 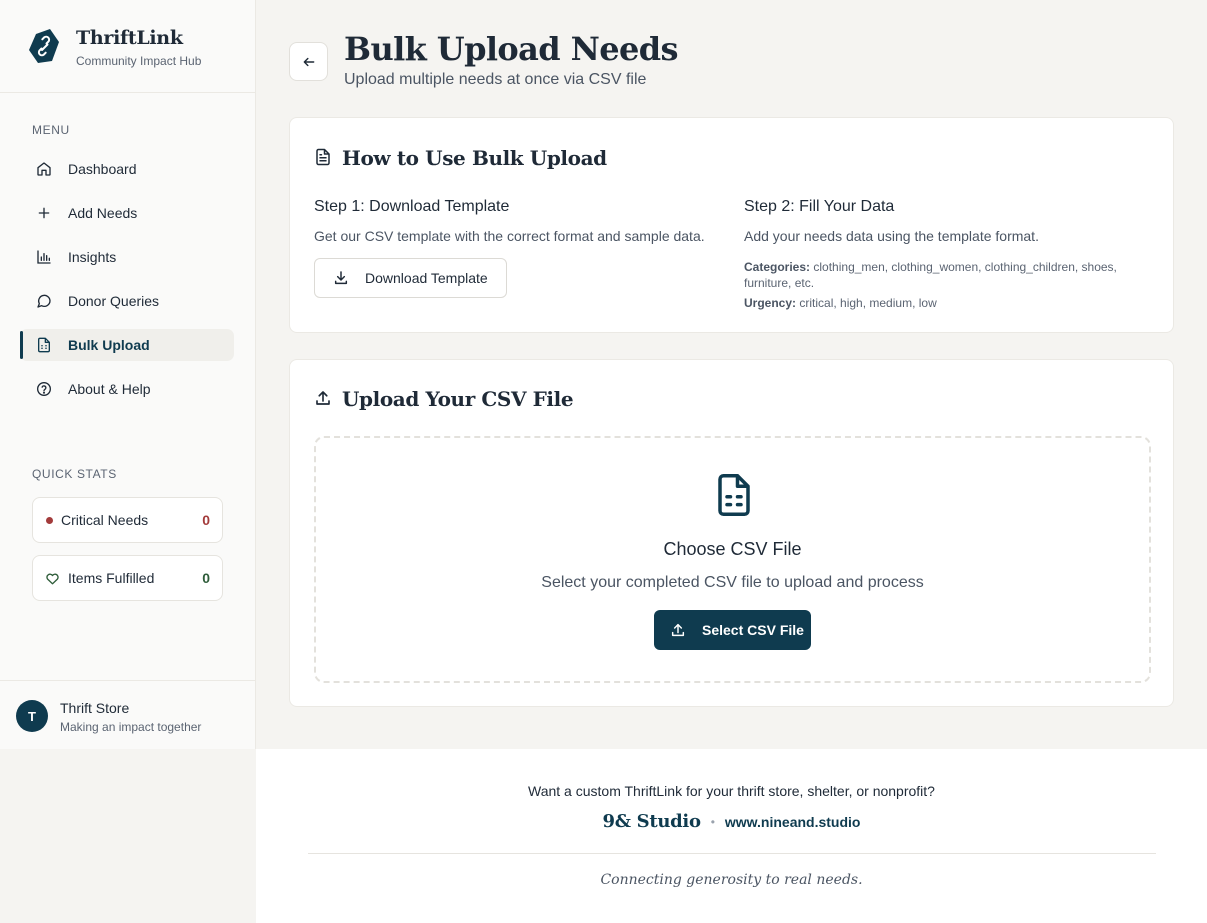 What do you see at coordinates (777, 267) in the screenshot?
I see `categories-label: Categories:` at bounding box center [777, 267].